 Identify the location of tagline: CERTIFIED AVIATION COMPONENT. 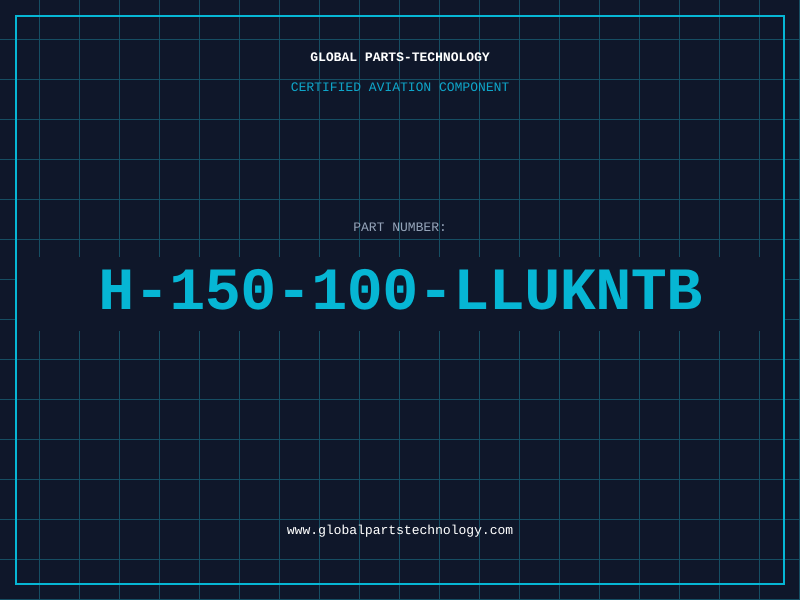
(400, 87).